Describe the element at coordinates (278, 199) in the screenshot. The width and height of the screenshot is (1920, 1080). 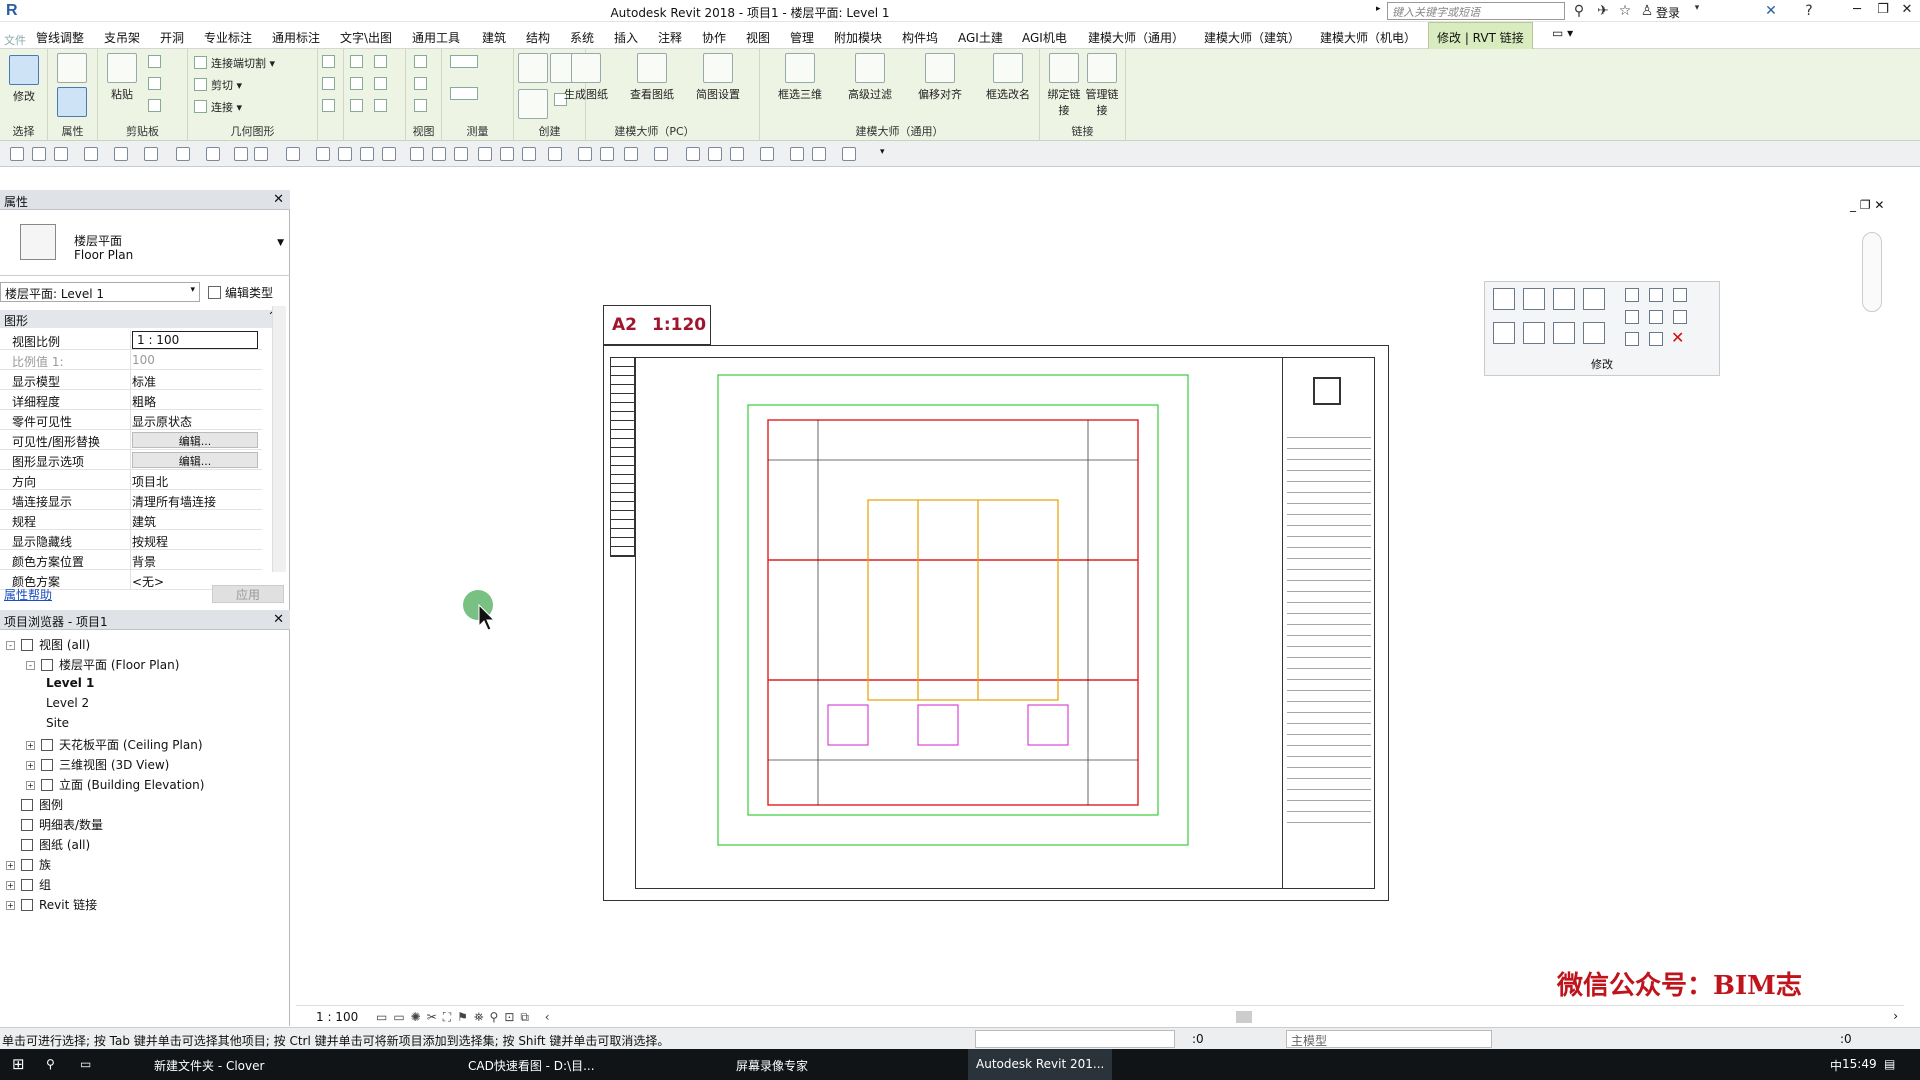
I see `close-properties-icon: ✕` at that location.